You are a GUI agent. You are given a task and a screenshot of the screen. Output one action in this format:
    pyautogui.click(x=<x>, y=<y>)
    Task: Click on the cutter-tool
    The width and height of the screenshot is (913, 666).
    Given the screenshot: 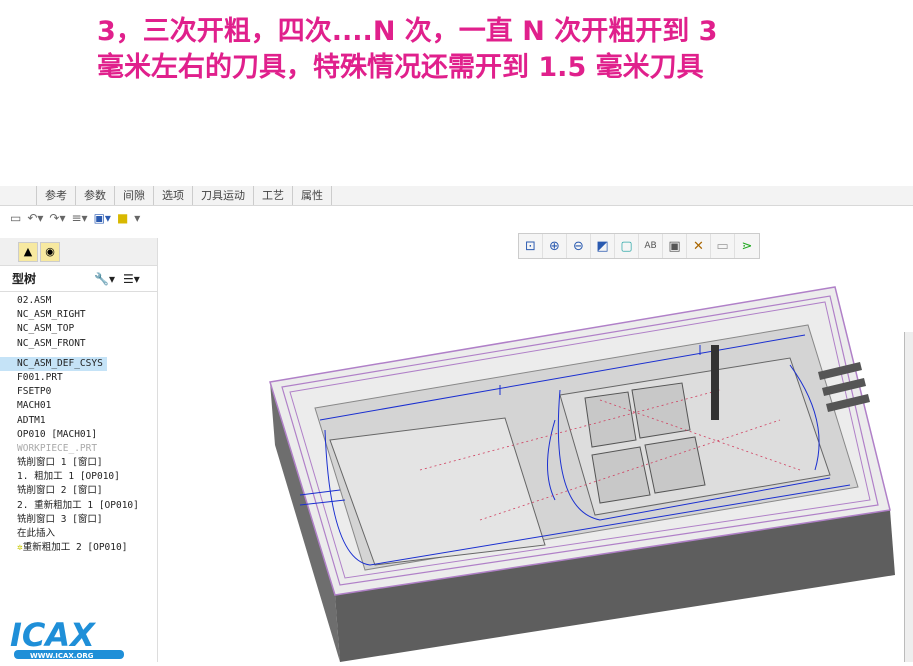 What is the action you would take?
    pyautogui.click(x=715, y=382)
    